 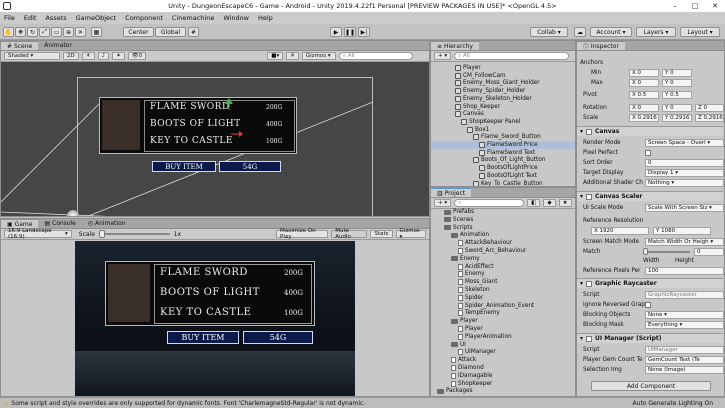 What do you see at coordinates (453, 360) in the screenshot?
I see `project-item: Attack` at bounding box center [453, 360].